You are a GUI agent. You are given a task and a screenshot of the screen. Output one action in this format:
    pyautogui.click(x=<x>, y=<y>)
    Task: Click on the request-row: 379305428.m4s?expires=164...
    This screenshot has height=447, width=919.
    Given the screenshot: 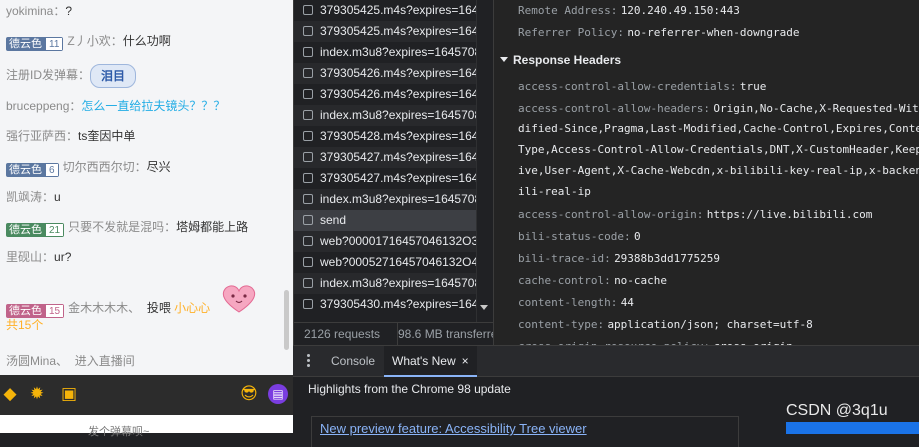 What is the action you would take?
    pyautogui.click(x=385, y=136)
    